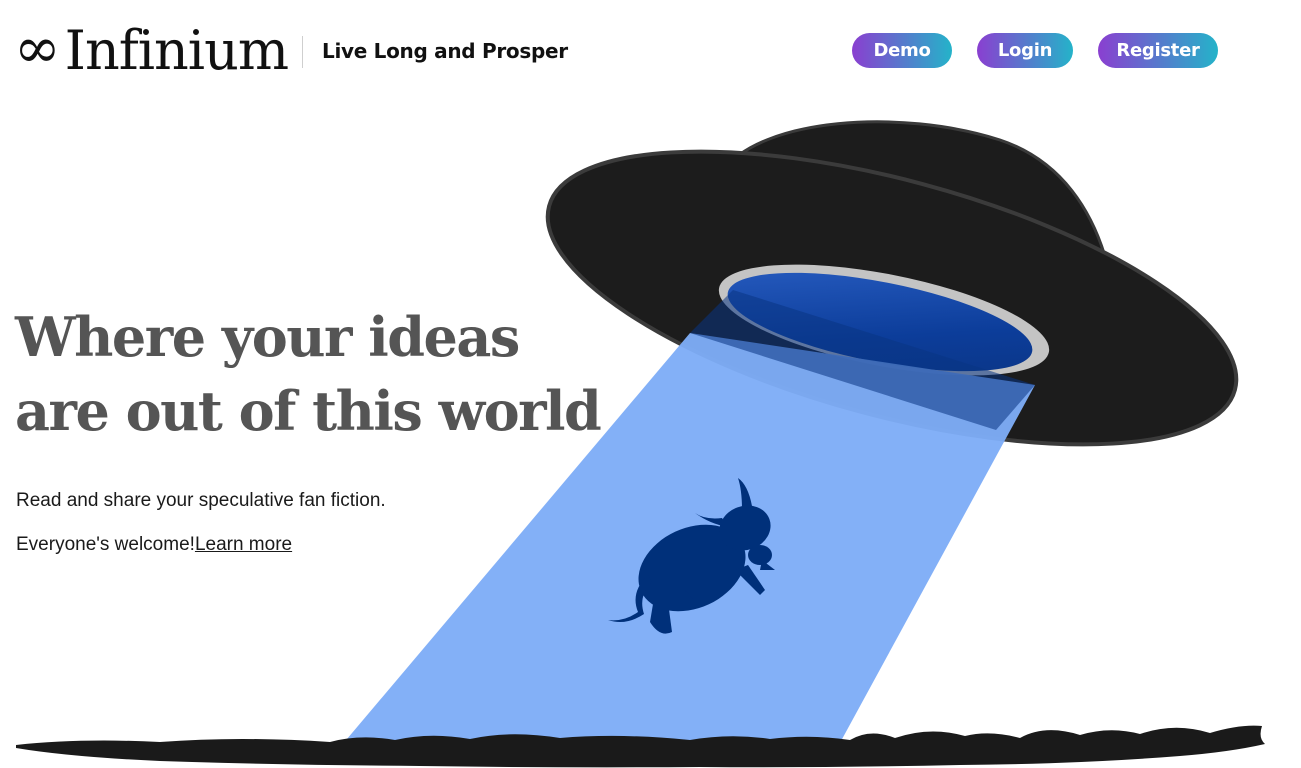 The width and height of the screenshot is (1301, 768). I want to click on hero-title-line-1: Where your ideas, so click(267, 337).